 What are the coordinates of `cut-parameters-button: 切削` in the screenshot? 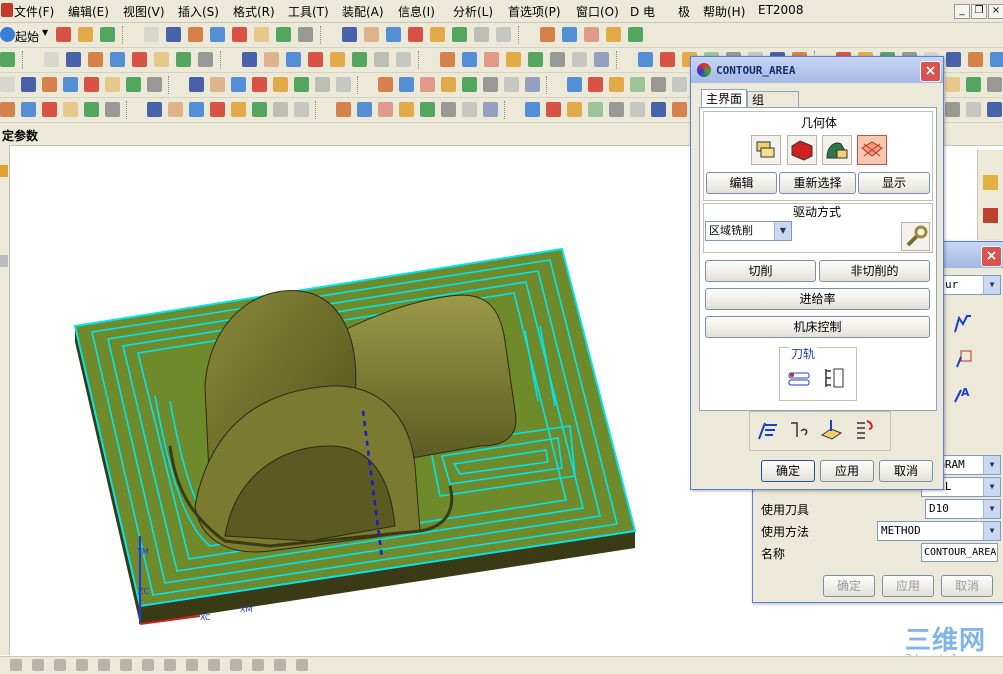 It's located at (760, 271).